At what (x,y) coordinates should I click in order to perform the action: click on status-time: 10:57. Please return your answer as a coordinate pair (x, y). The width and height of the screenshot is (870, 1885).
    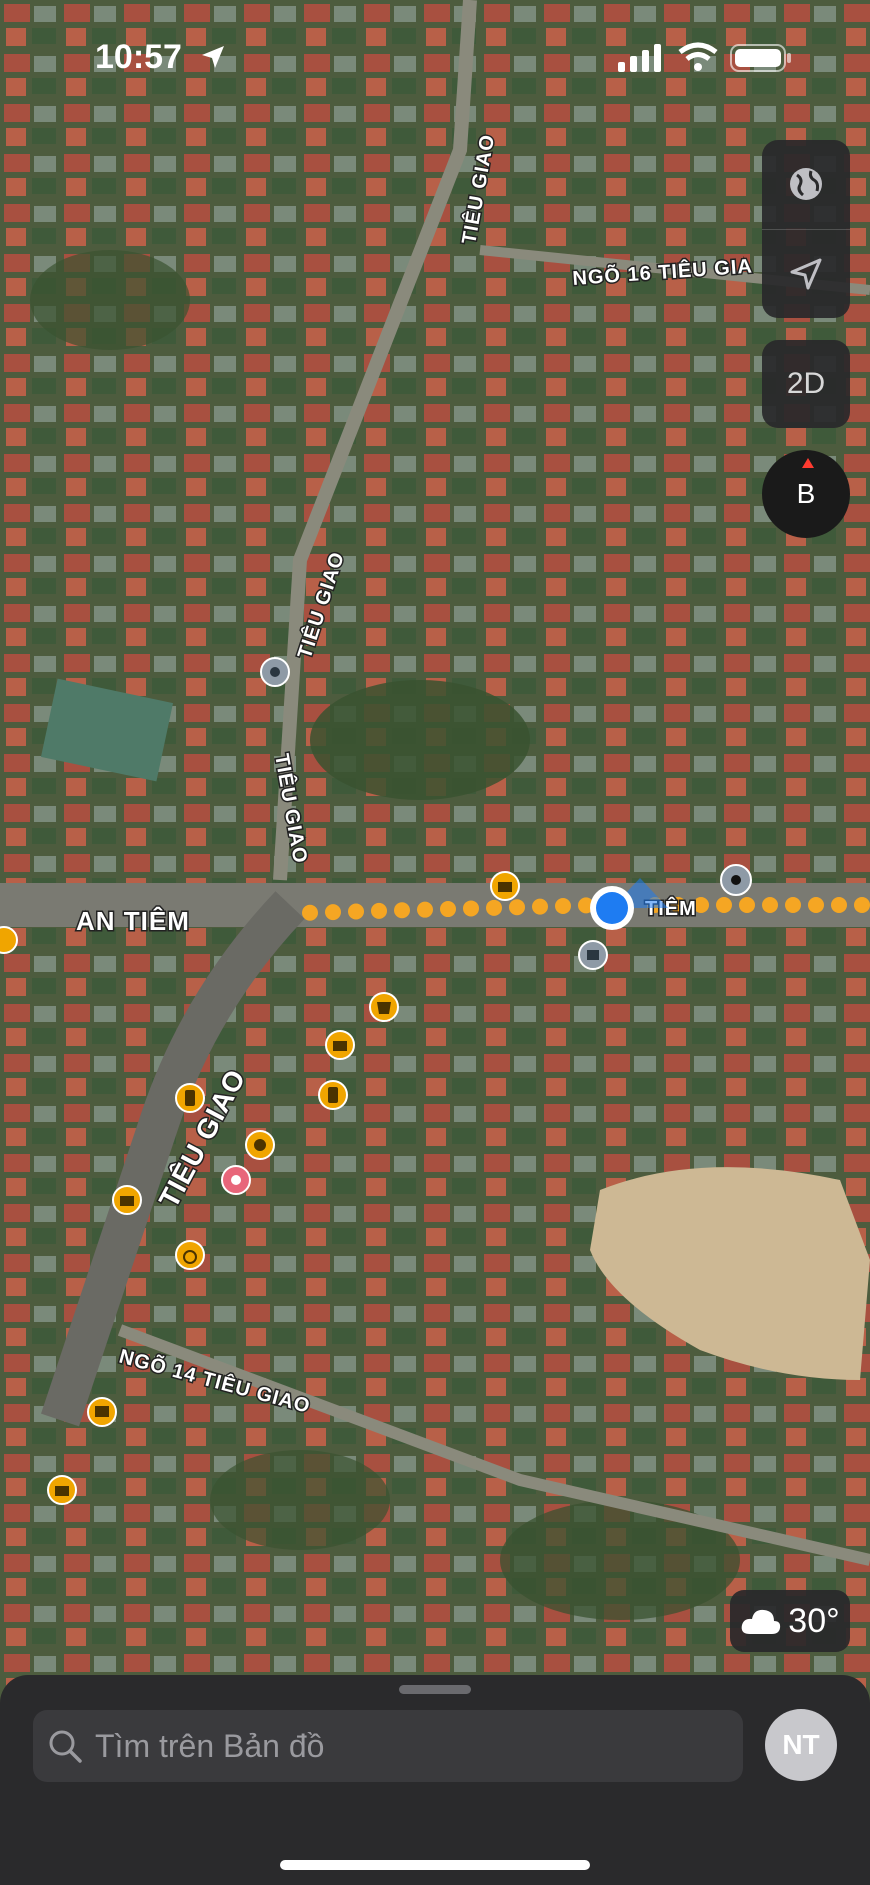
    Looking at the image, I should click on (138, 57).